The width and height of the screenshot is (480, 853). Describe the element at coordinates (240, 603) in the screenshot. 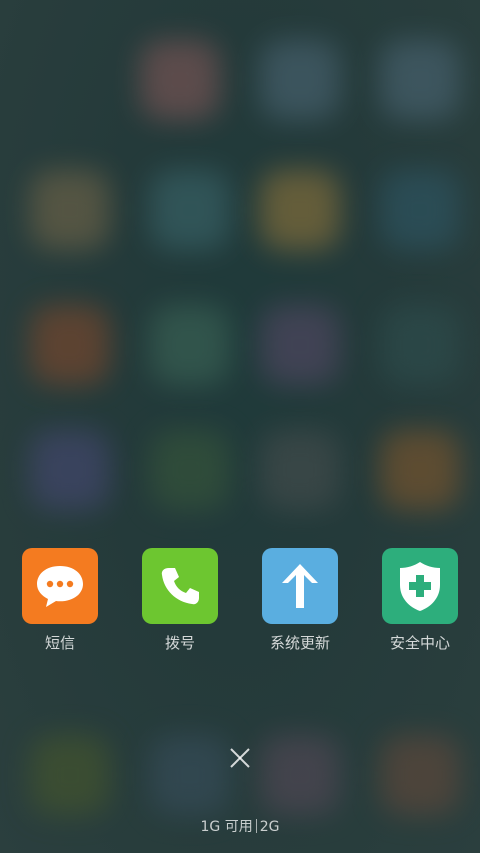

I see `recent-apps-row: 短信 拨号 系统更新 安全中心` at that location.